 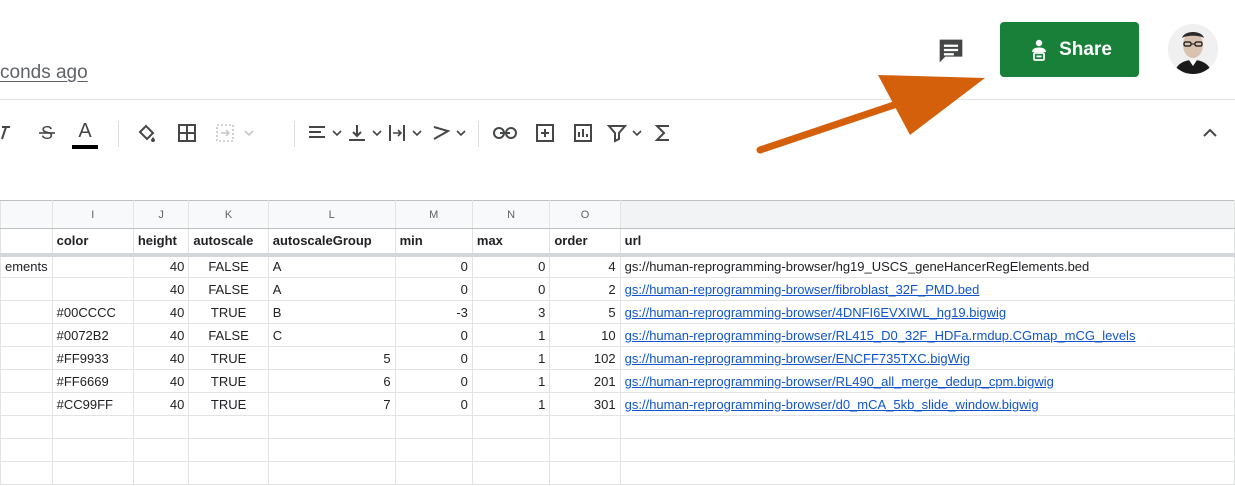 I want to click on table-cell: 5, so click(x=585, y=312).